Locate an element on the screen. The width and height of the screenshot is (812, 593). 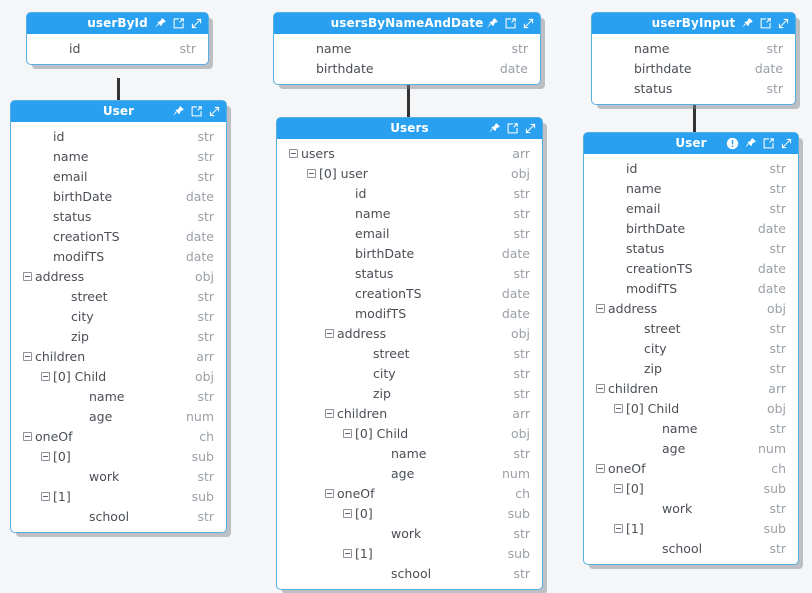
warning-icon is located at coordinates (732, 143).